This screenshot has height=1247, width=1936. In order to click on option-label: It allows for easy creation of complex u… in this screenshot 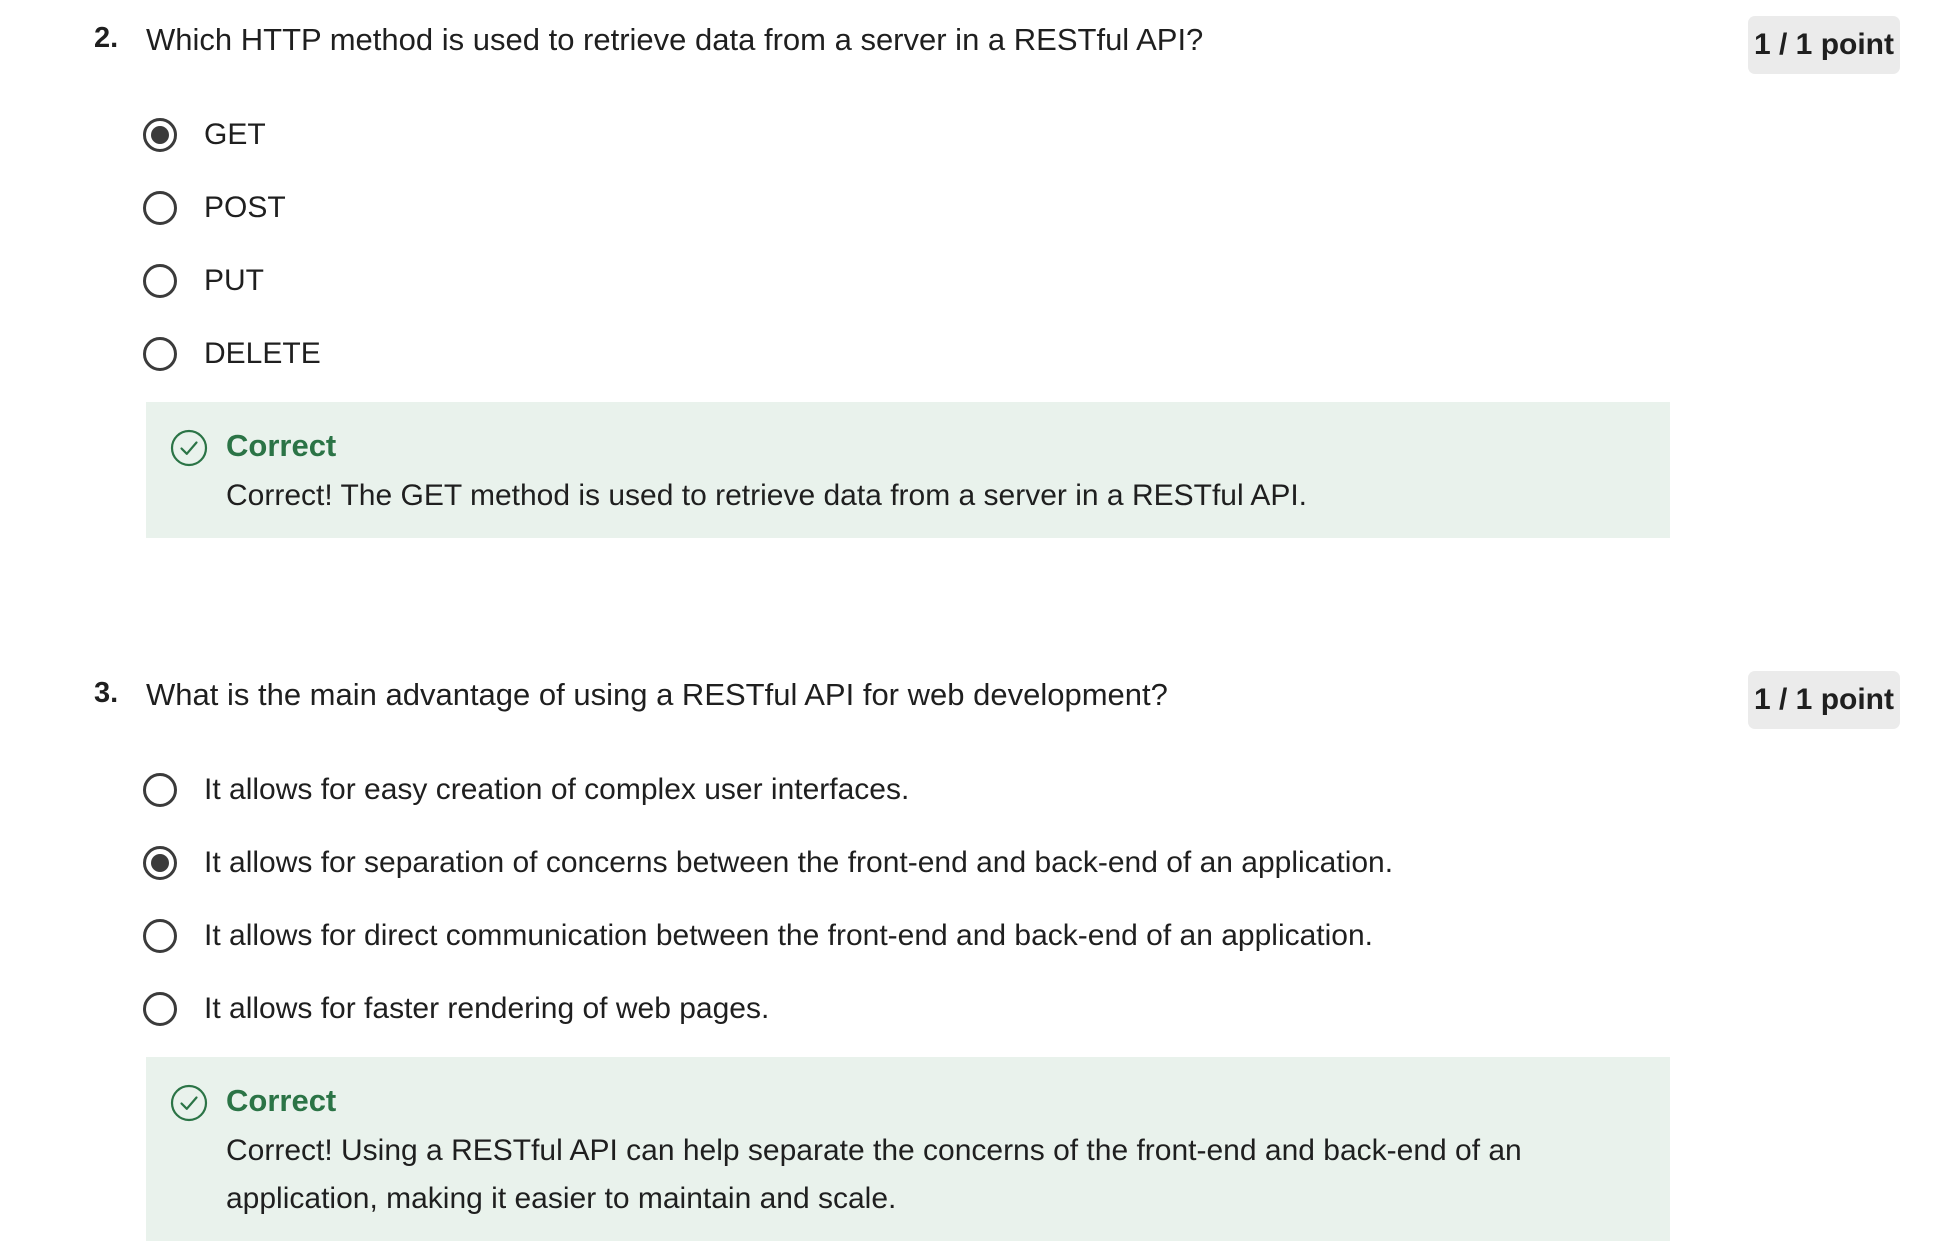, I will do `click(557, 789)`.